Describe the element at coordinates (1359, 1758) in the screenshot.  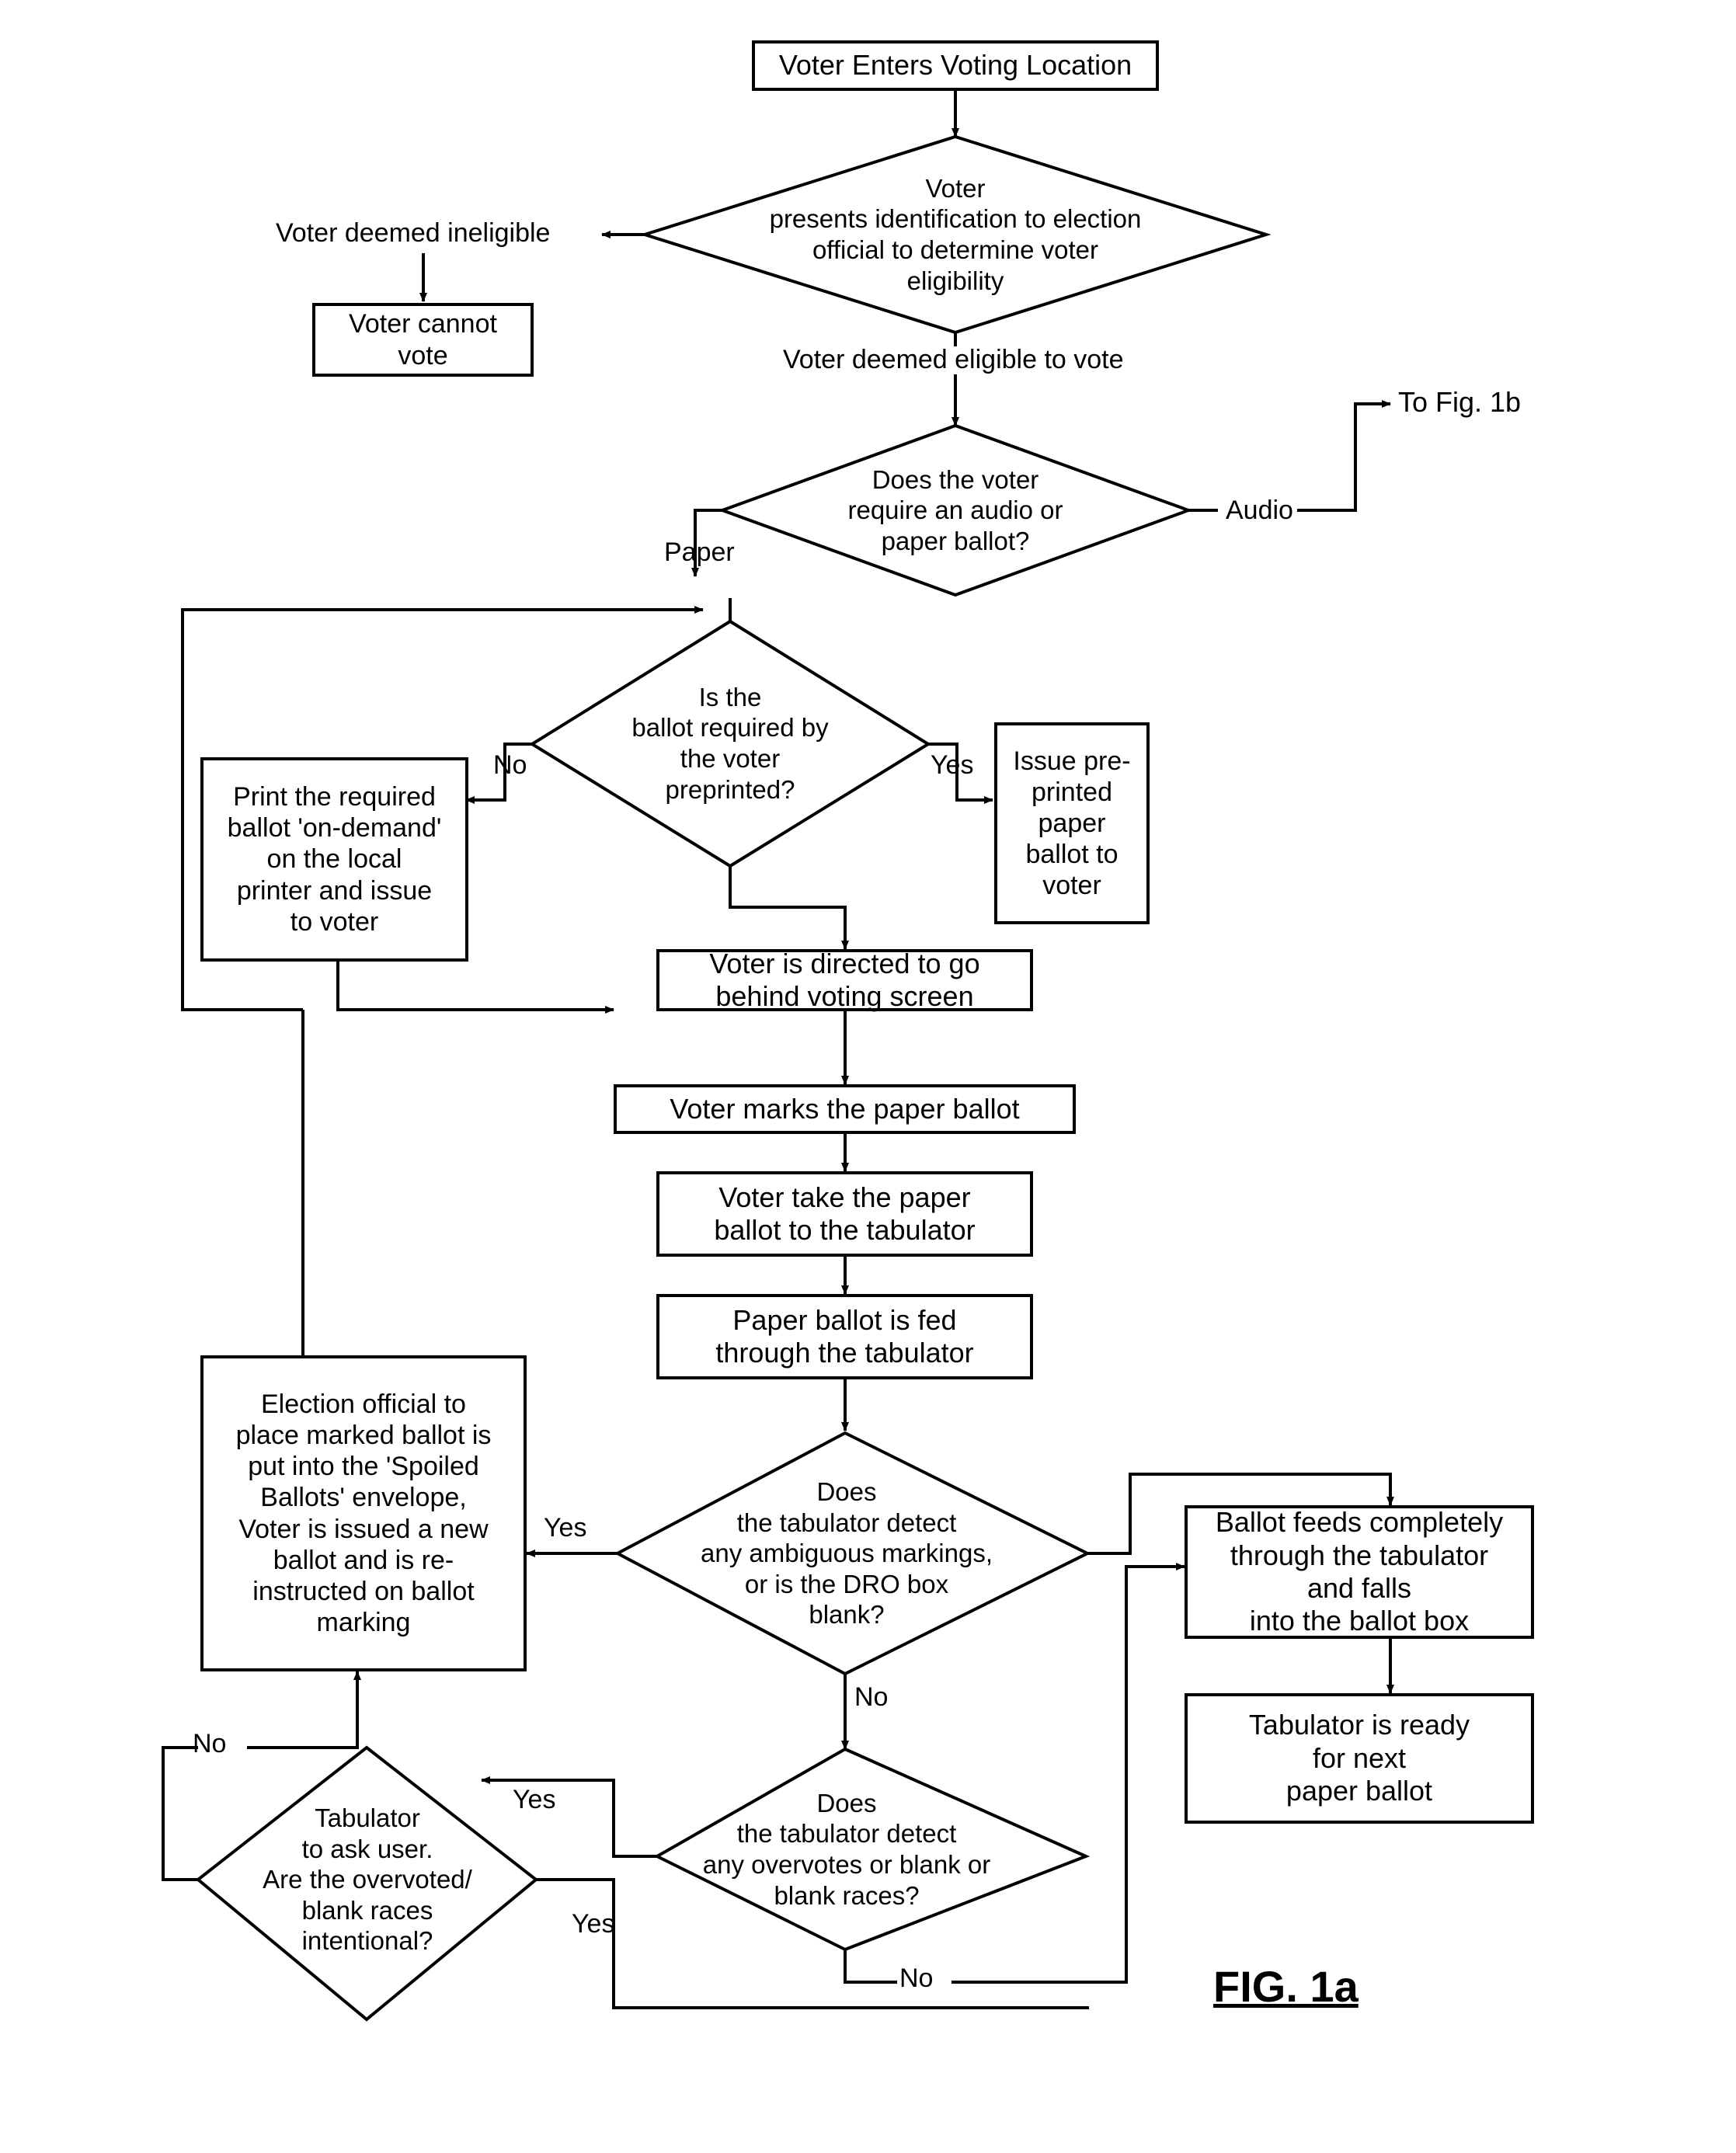
I see `process-ready-next-ballot: Tabulator is ready for next paper ballot` at that location.